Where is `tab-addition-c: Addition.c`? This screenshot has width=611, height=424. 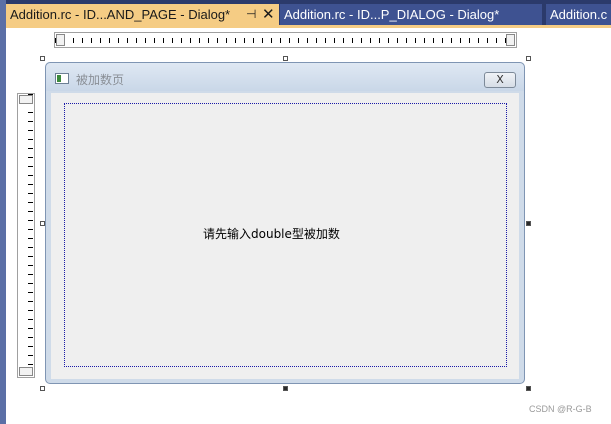 tab-addition-c: Addition.c is located at coordinates (578, 14).